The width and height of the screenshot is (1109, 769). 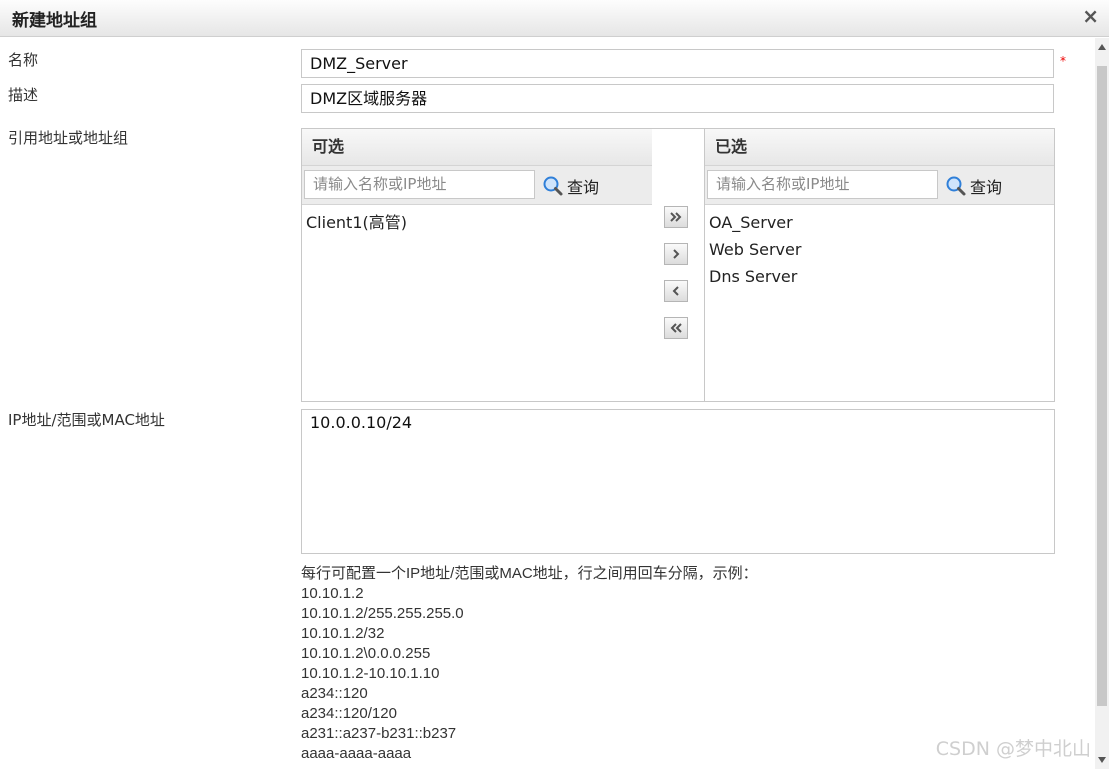 I want to click on ref-label: 引用地址或地址组, so click(x=68, y=138).